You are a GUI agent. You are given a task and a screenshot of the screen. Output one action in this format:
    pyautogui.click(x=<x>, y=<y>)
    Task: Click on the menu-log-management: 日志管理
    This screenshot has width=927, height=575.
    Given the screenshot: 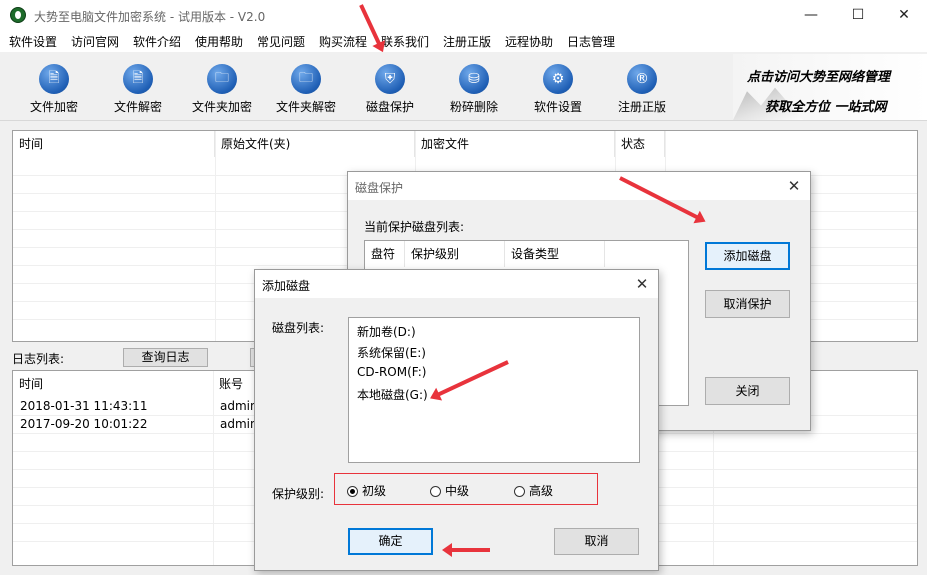 What is the action you would take?
    pyautogui.click(x=591, y=41)
    